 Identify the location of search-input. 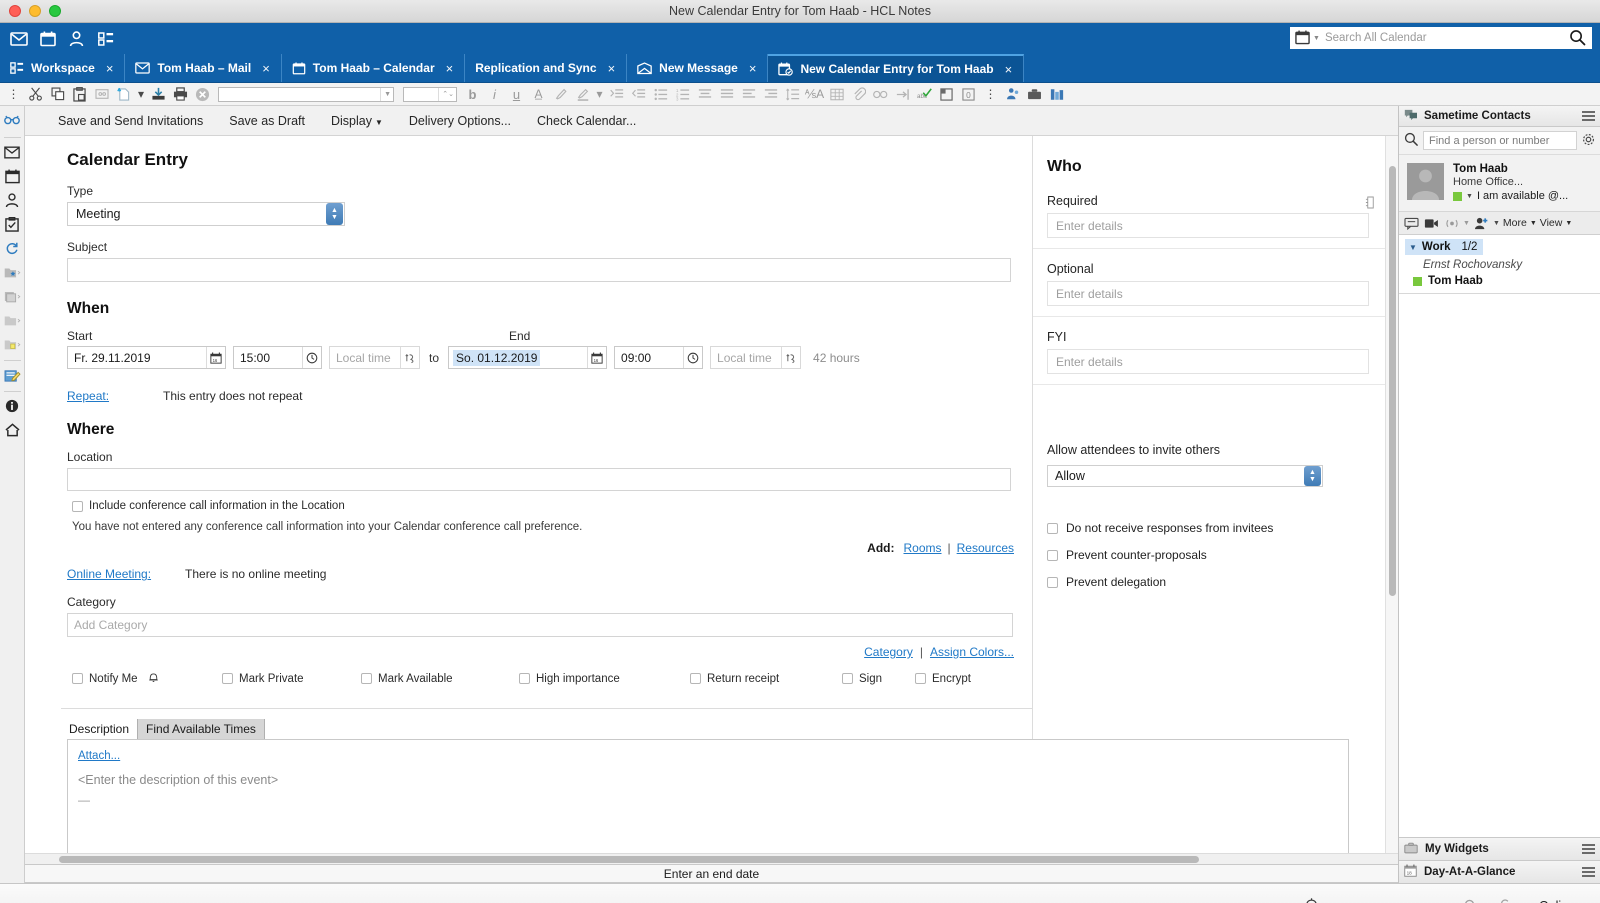
(1446, 38).